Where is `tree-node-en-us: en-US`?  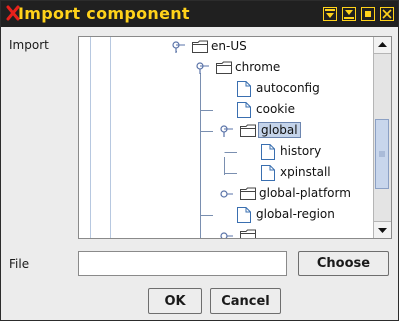 tree-node-en-us: en-US is located at coordinates (226, 47).